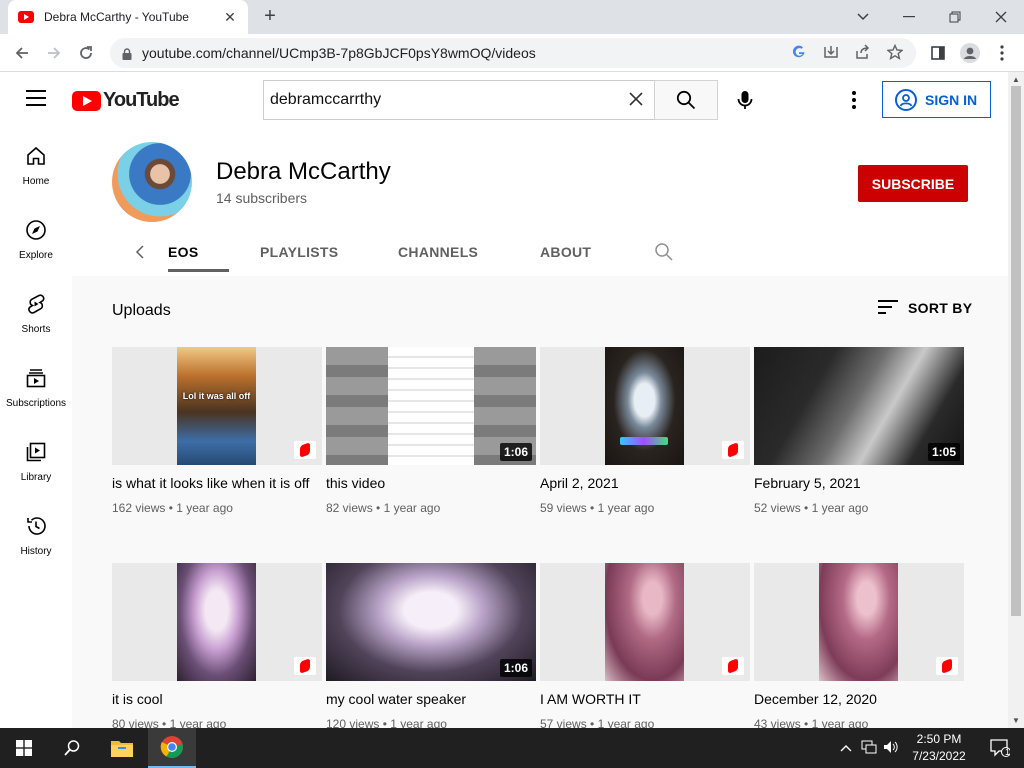  Describe the element at coordinates (939, 748) in the screenshot. I see `taskbar-clock: 2:50 PM 7/23/2022` at that location.